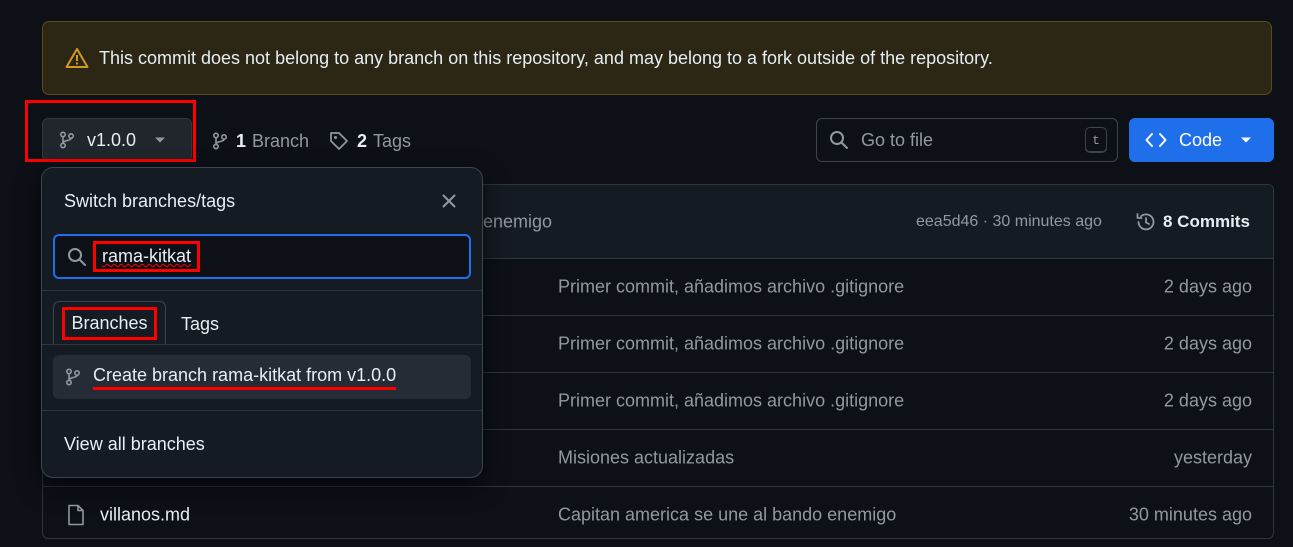 Image resolution: width=1293 pixels, height=547 pixels. Describe the element at coordinates (1212, 457) in the screenshot. I see `commit-age: yesterday` at that location.